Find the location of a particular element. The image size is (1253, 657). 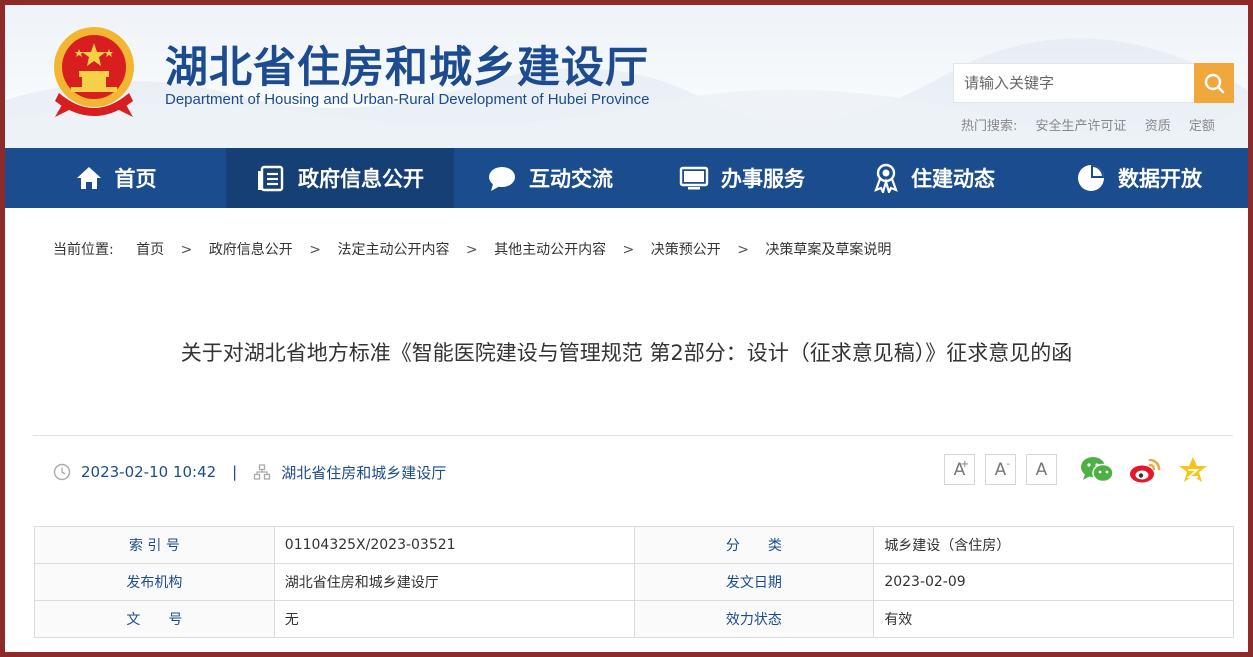

share-weibo-button is located at coordinates (1145, 470).